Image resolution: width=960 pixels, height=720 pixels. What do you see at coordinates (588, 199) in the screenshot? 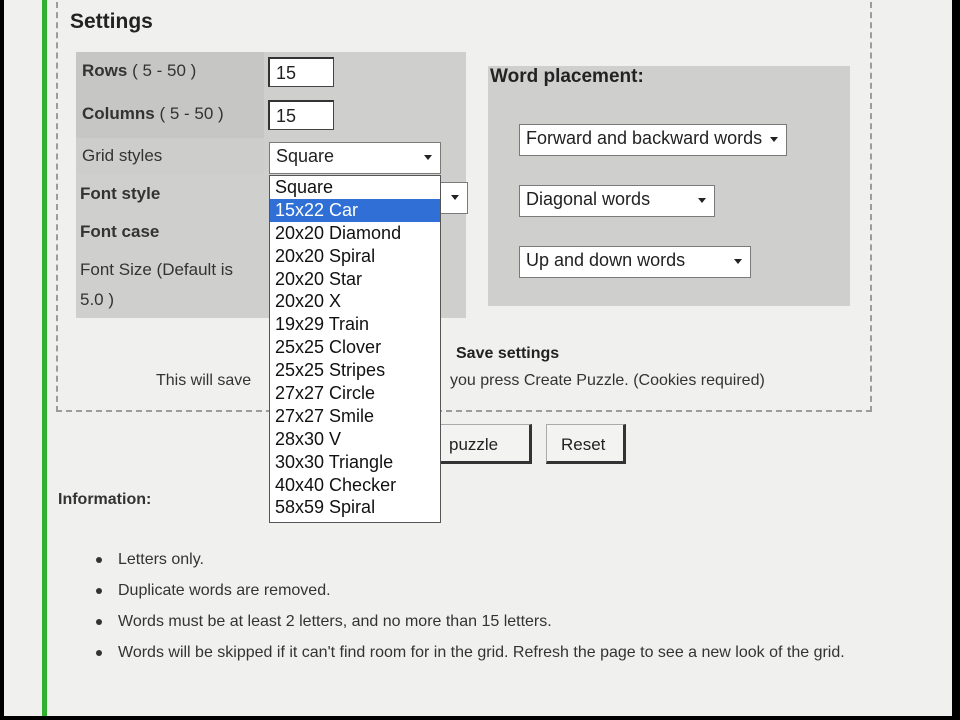
I see `diagonal-value: Diagonal words` at bounding box center [588, 199].